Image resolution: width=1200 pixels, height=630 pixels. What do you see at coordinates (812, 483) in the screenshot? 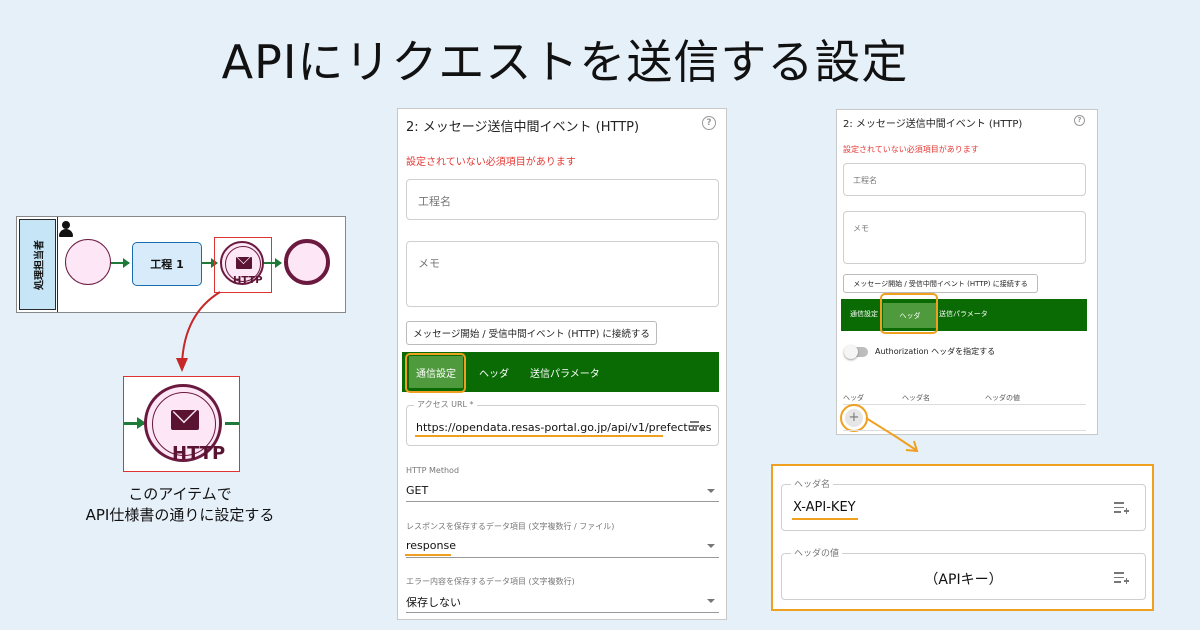
I see `header-name-label: ヘッダ名` at bounding box center [812, 483].